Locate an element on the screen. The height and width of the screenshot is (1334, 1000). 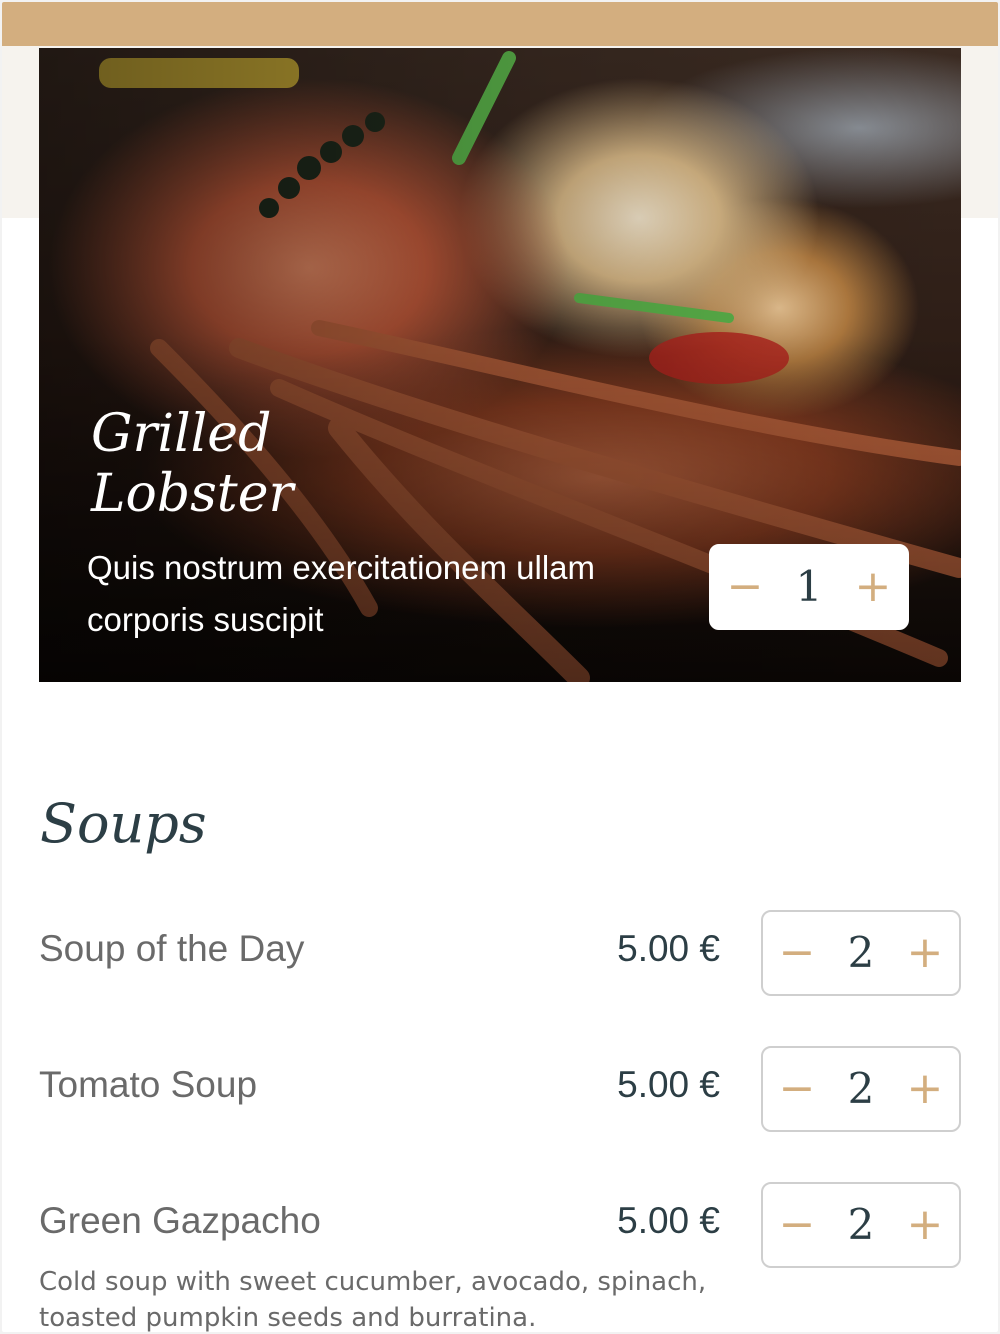
item-name: Green Gazpacho is located at coordinates (180, 1220).